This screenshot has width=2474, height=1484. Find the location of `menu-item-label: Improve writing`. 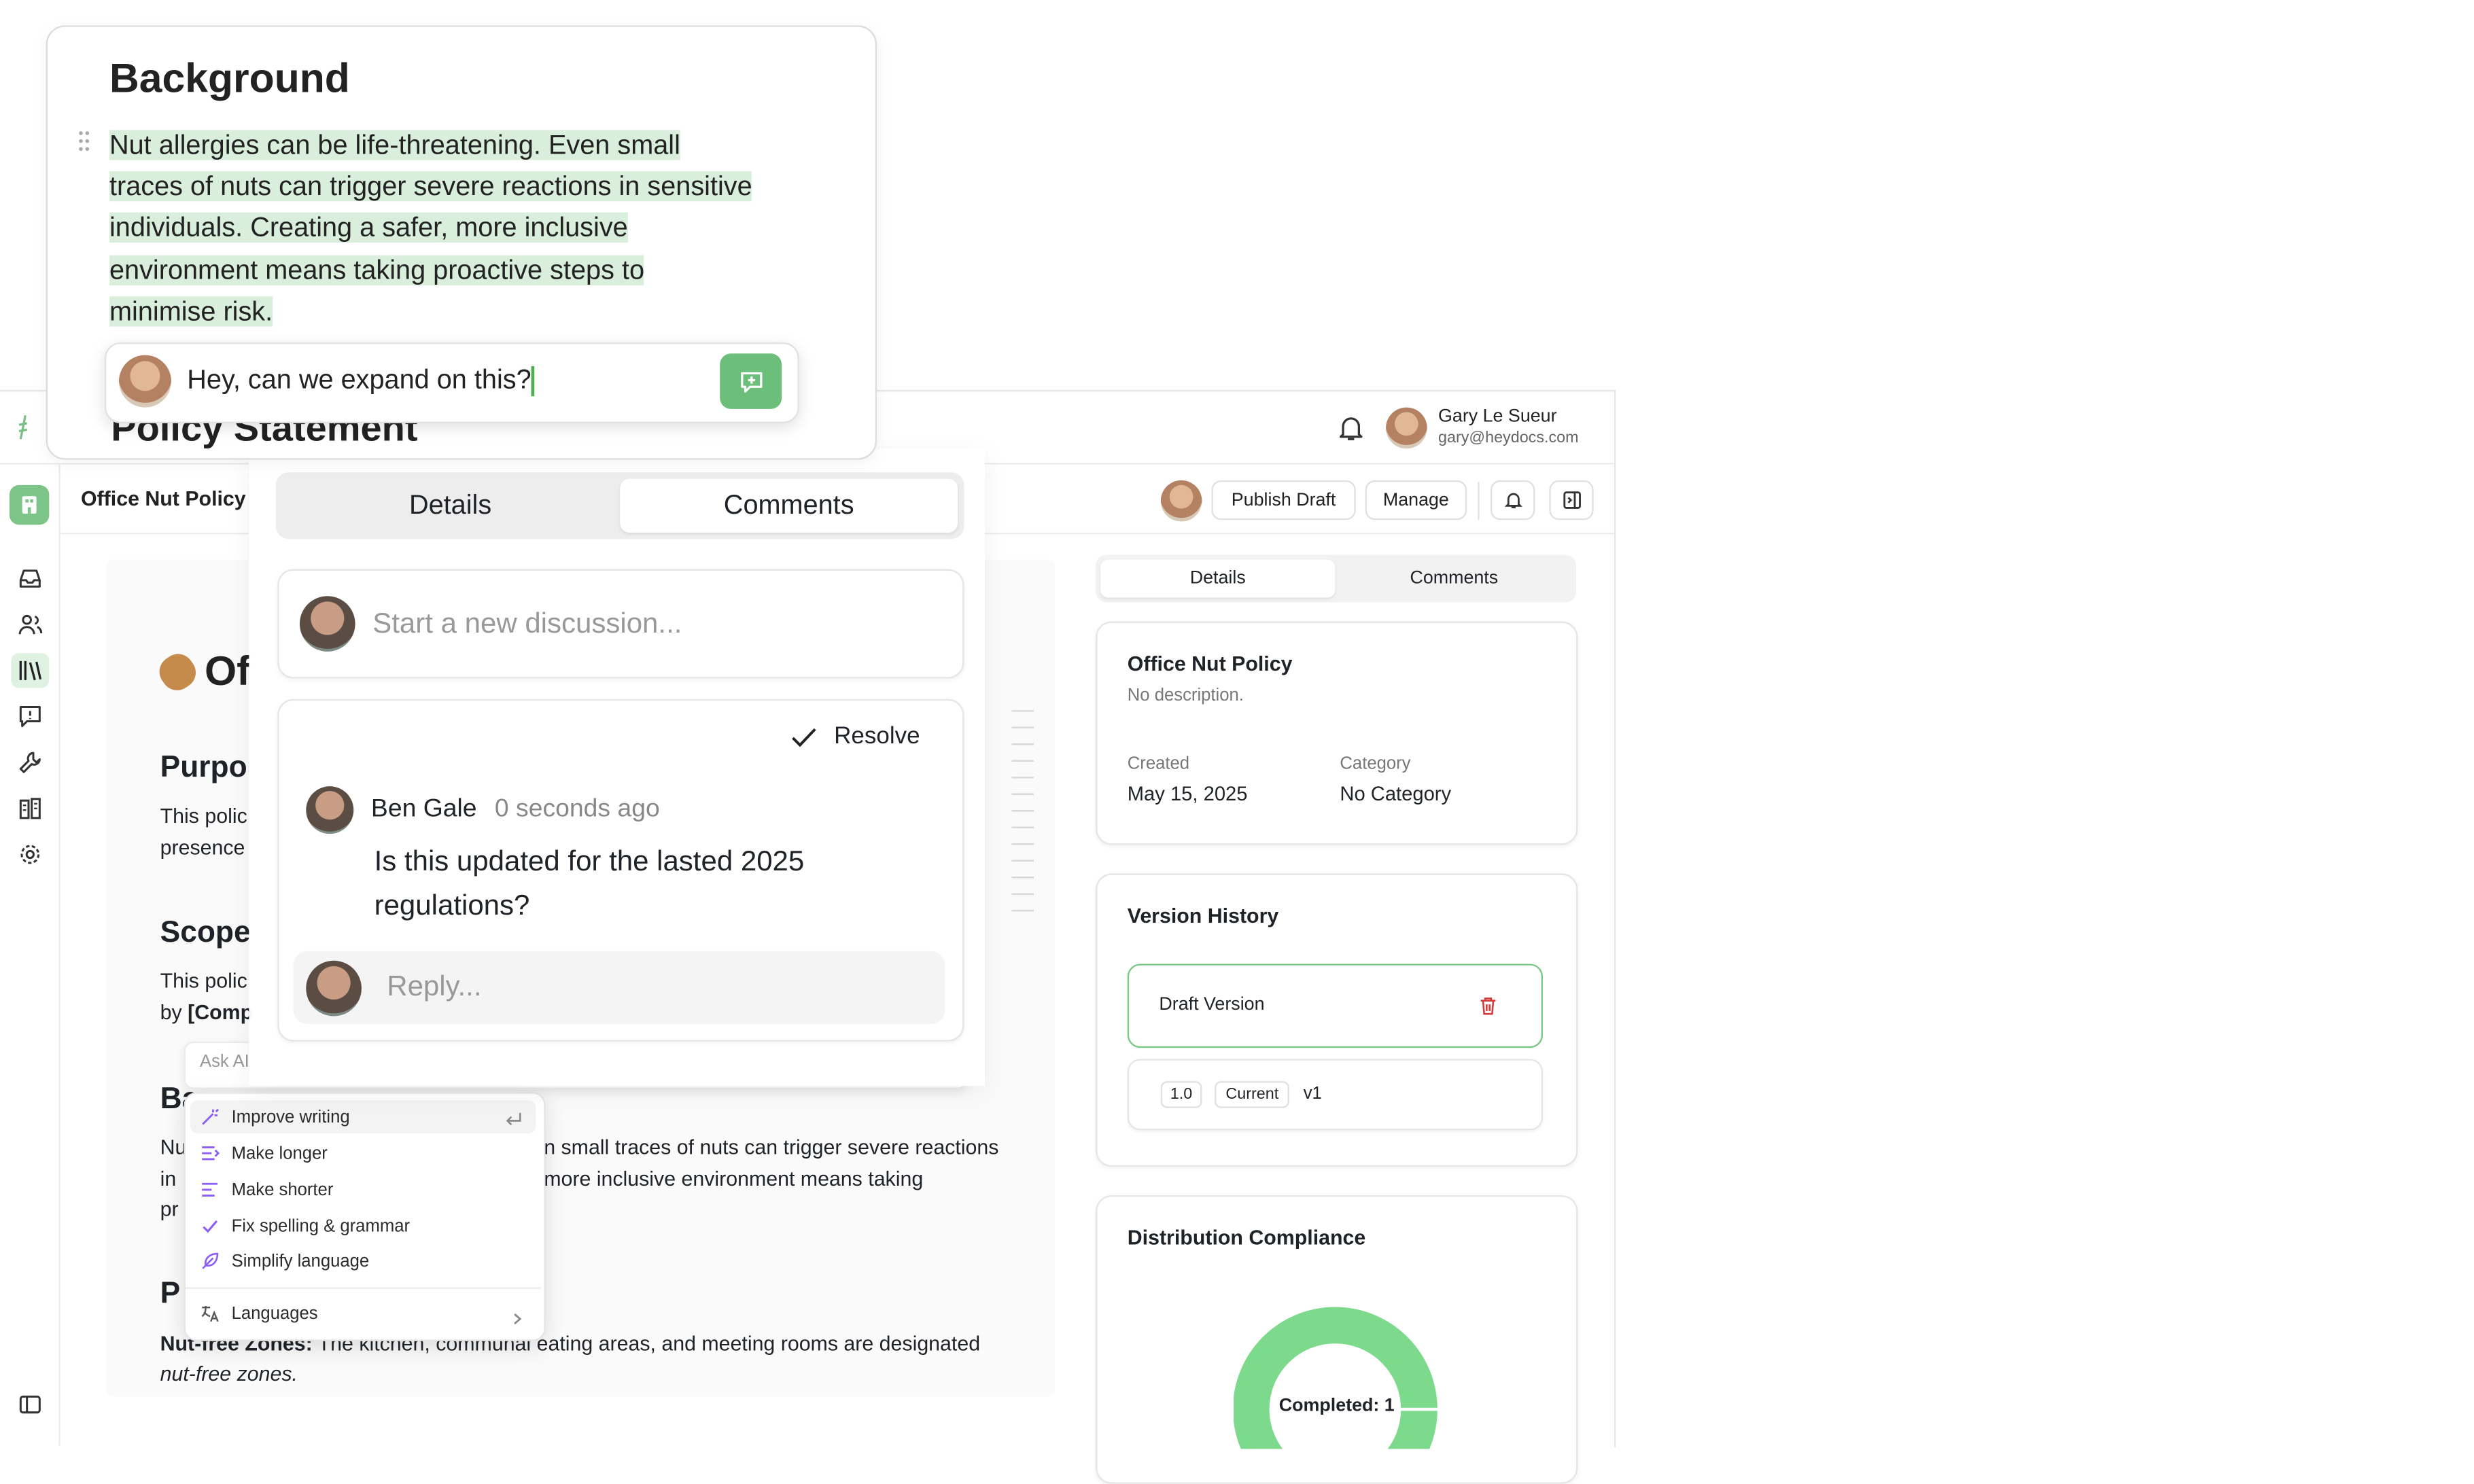

menu-item-label: Improve writing is located at coordinates (291, 1117).